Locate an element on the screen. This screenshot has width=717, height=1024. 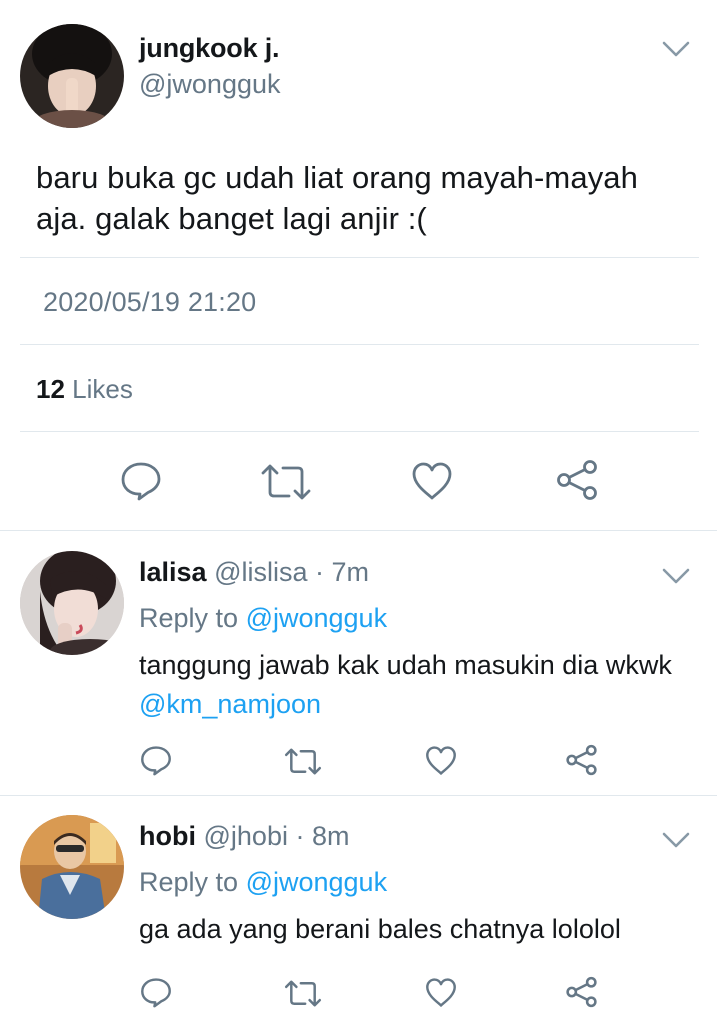
reply-handle: @jhobi is located at coordinates (246, 836).